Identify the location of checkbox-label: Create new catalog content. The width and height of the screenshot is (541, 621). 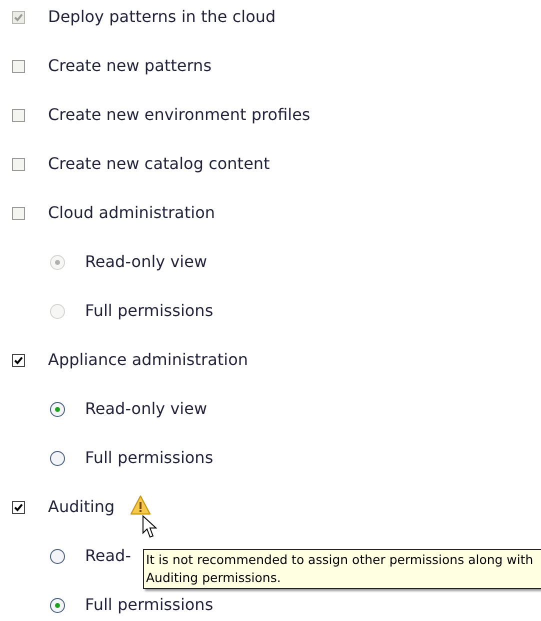
(159, 164).